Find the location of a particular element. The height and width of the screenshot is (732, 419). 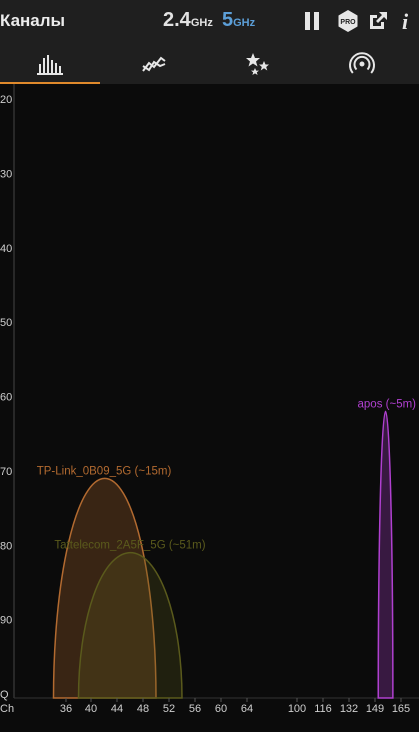

band-5-unit: GHz is located at coordinates (244, 23).